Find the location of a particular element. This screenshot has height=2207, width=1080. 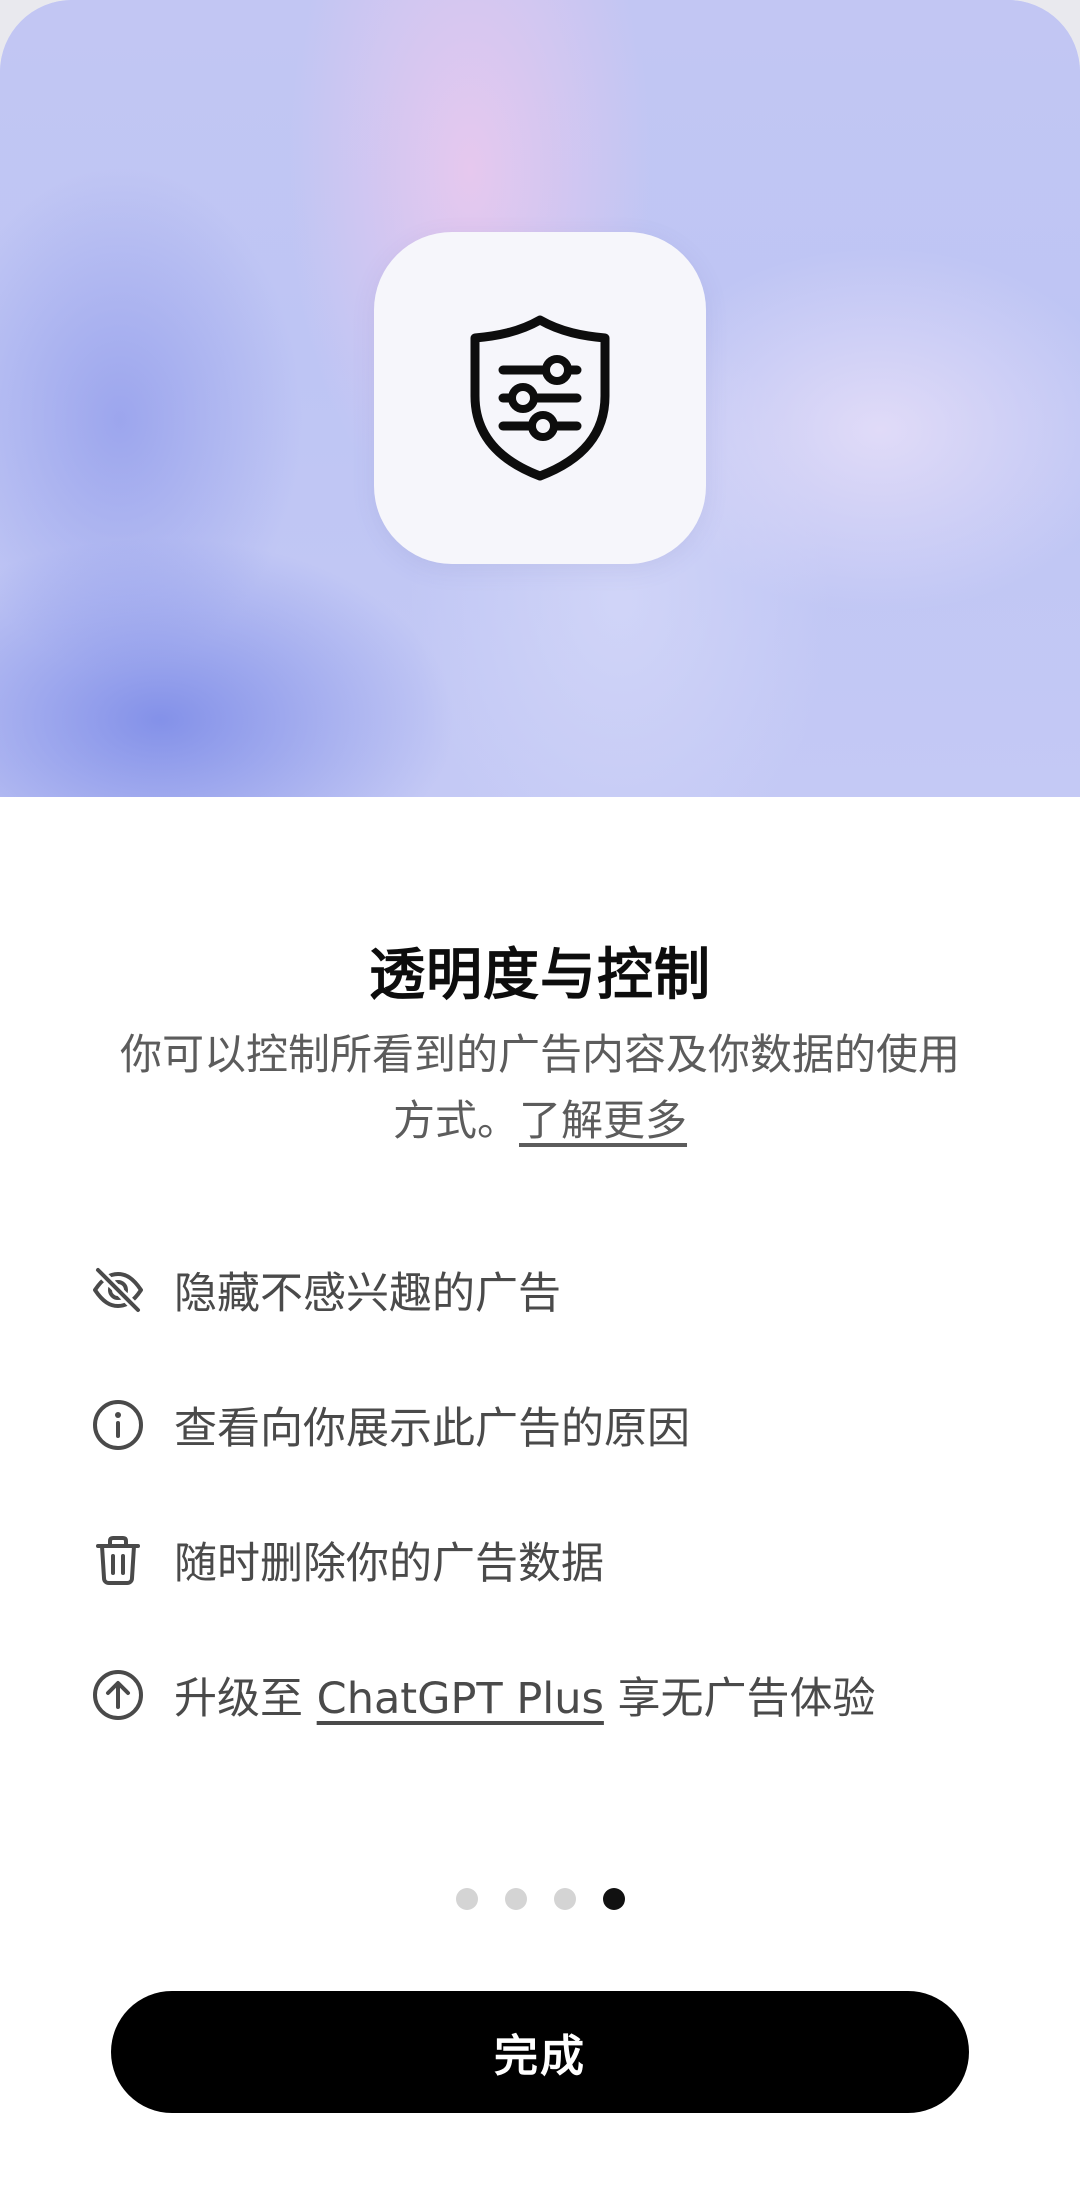

info-circle-icon is located at coordinates (118, 1425).